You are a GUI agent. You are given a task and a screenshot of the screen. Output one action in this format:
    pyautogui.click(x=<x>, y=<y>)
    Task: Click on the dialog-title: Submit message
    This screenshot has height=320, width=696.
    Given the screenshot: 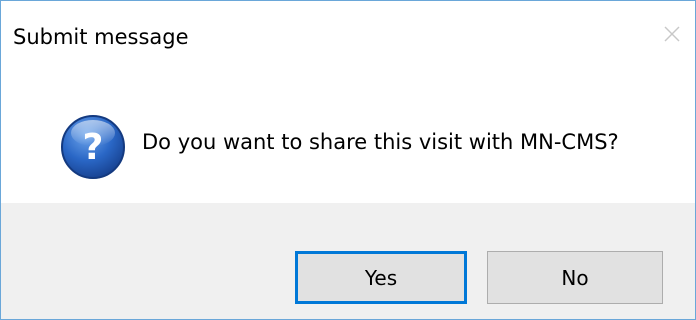 What is the action you would take?
    pyautogui.click(x=101, y=37)
    